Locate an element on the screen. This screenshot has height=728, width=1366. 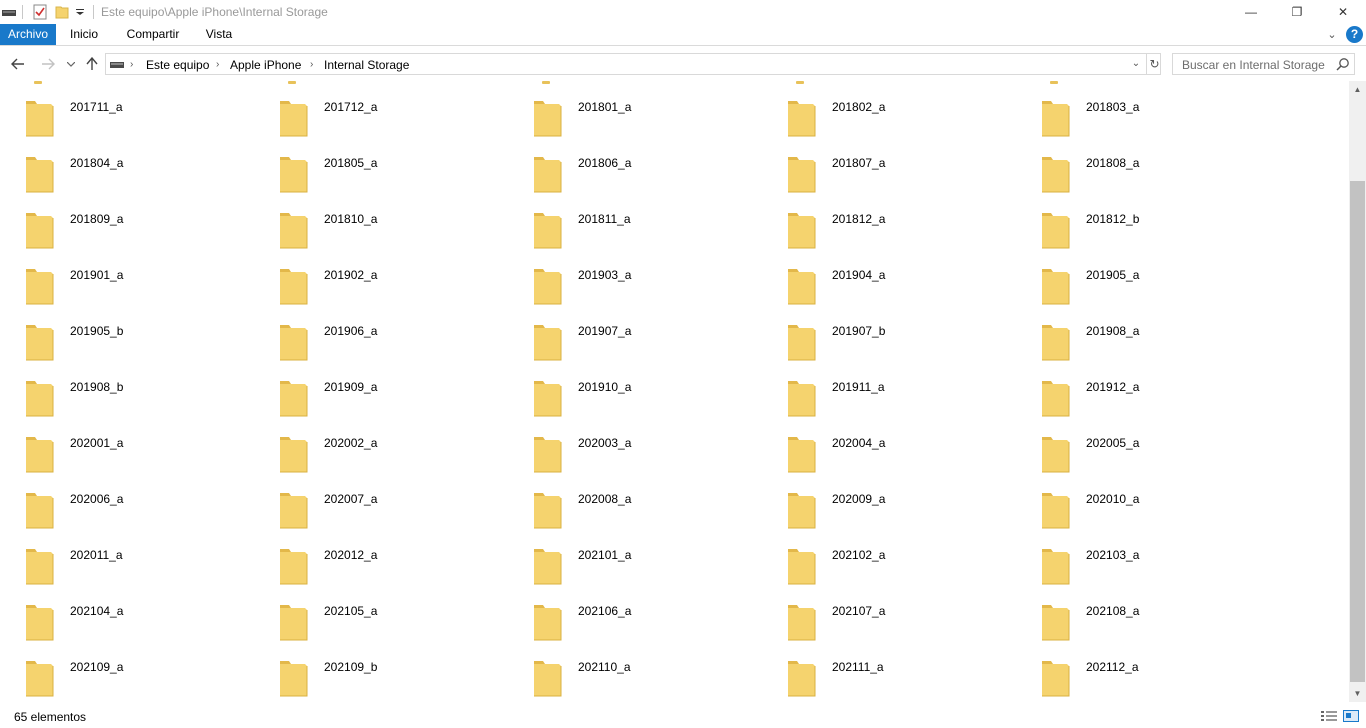
folder-item: 201906_a is located at coordinates (399, 344).